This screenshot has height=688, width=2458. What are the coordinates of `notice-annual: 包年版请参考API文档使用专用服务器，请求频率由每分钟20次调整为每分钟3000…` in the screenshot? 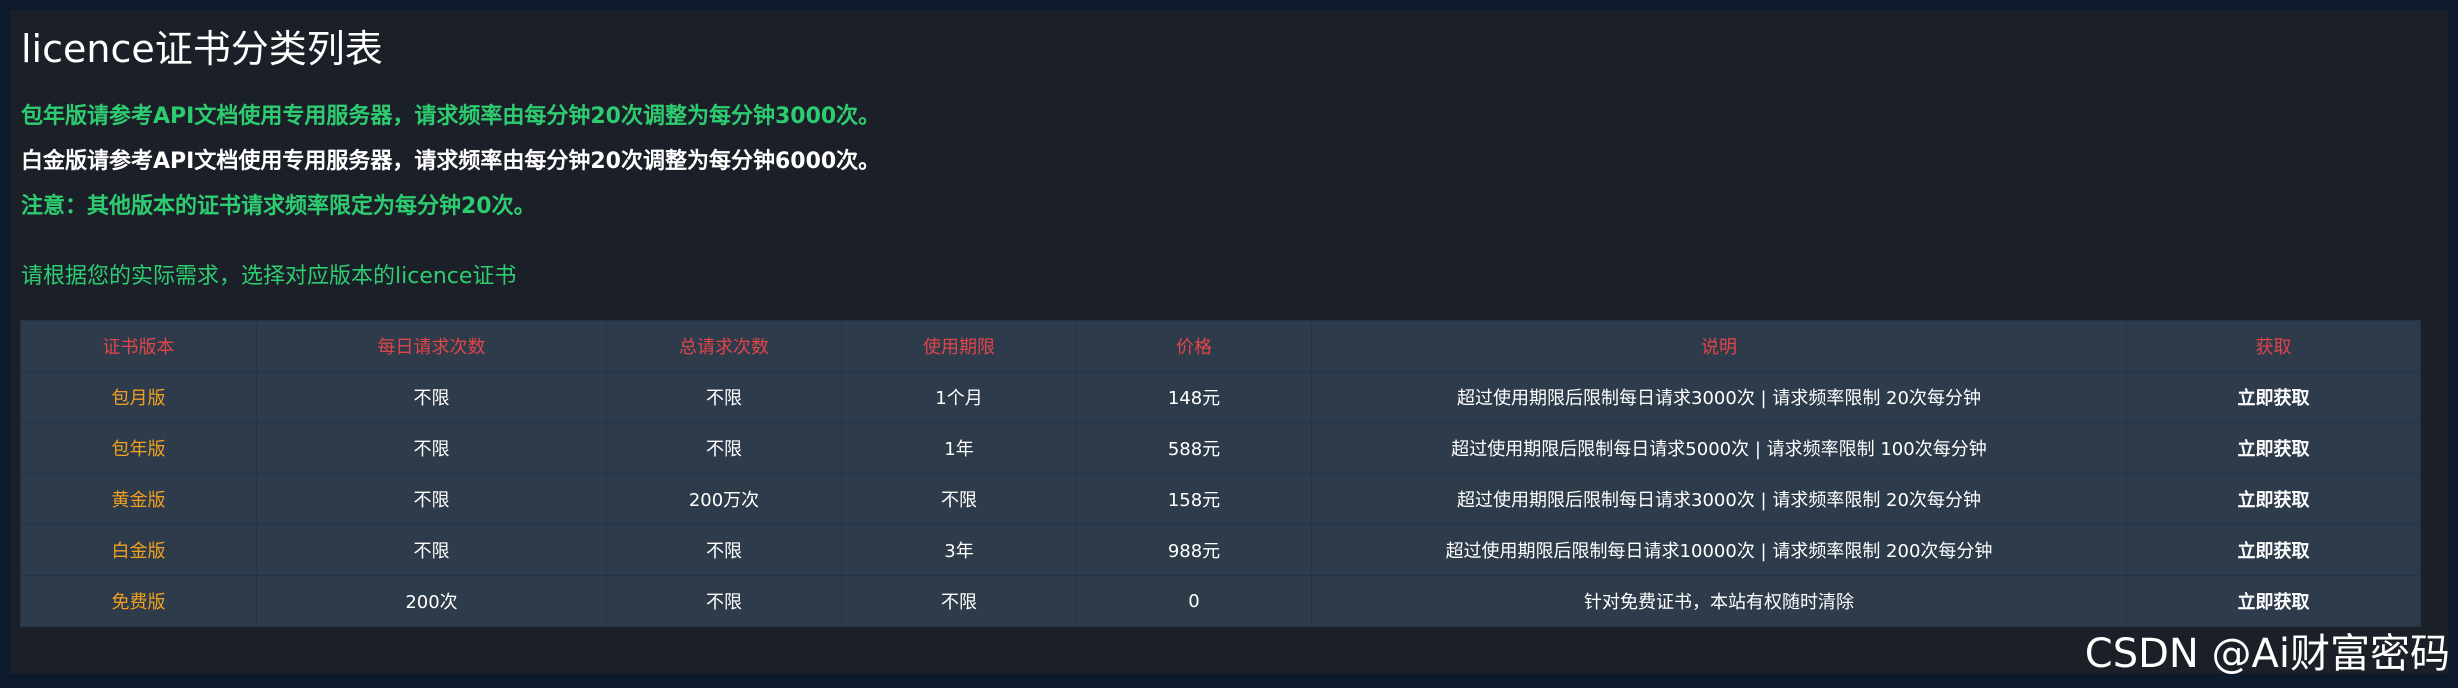 It's located at (451, 116).